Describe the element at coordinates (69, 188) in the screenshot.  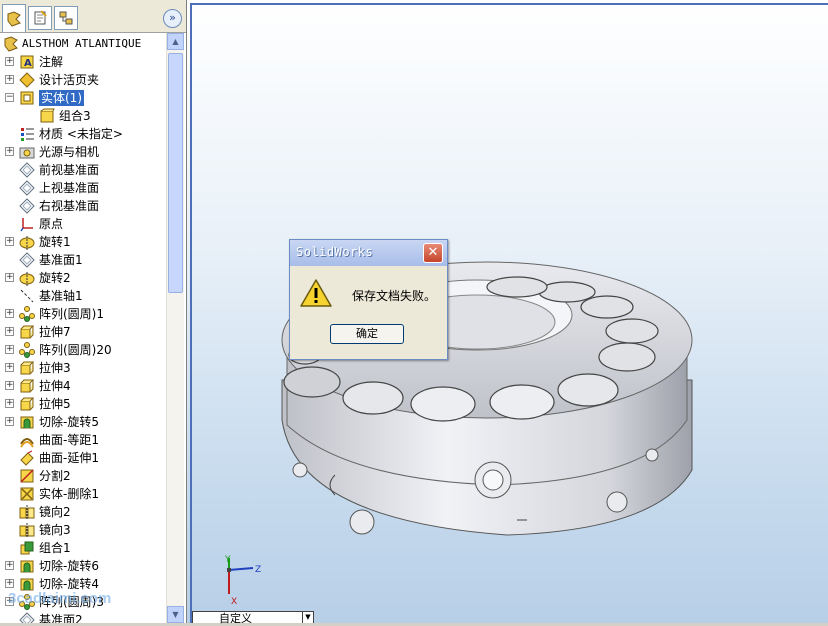
I see `tree-item-label: 上视基准面` at that location.